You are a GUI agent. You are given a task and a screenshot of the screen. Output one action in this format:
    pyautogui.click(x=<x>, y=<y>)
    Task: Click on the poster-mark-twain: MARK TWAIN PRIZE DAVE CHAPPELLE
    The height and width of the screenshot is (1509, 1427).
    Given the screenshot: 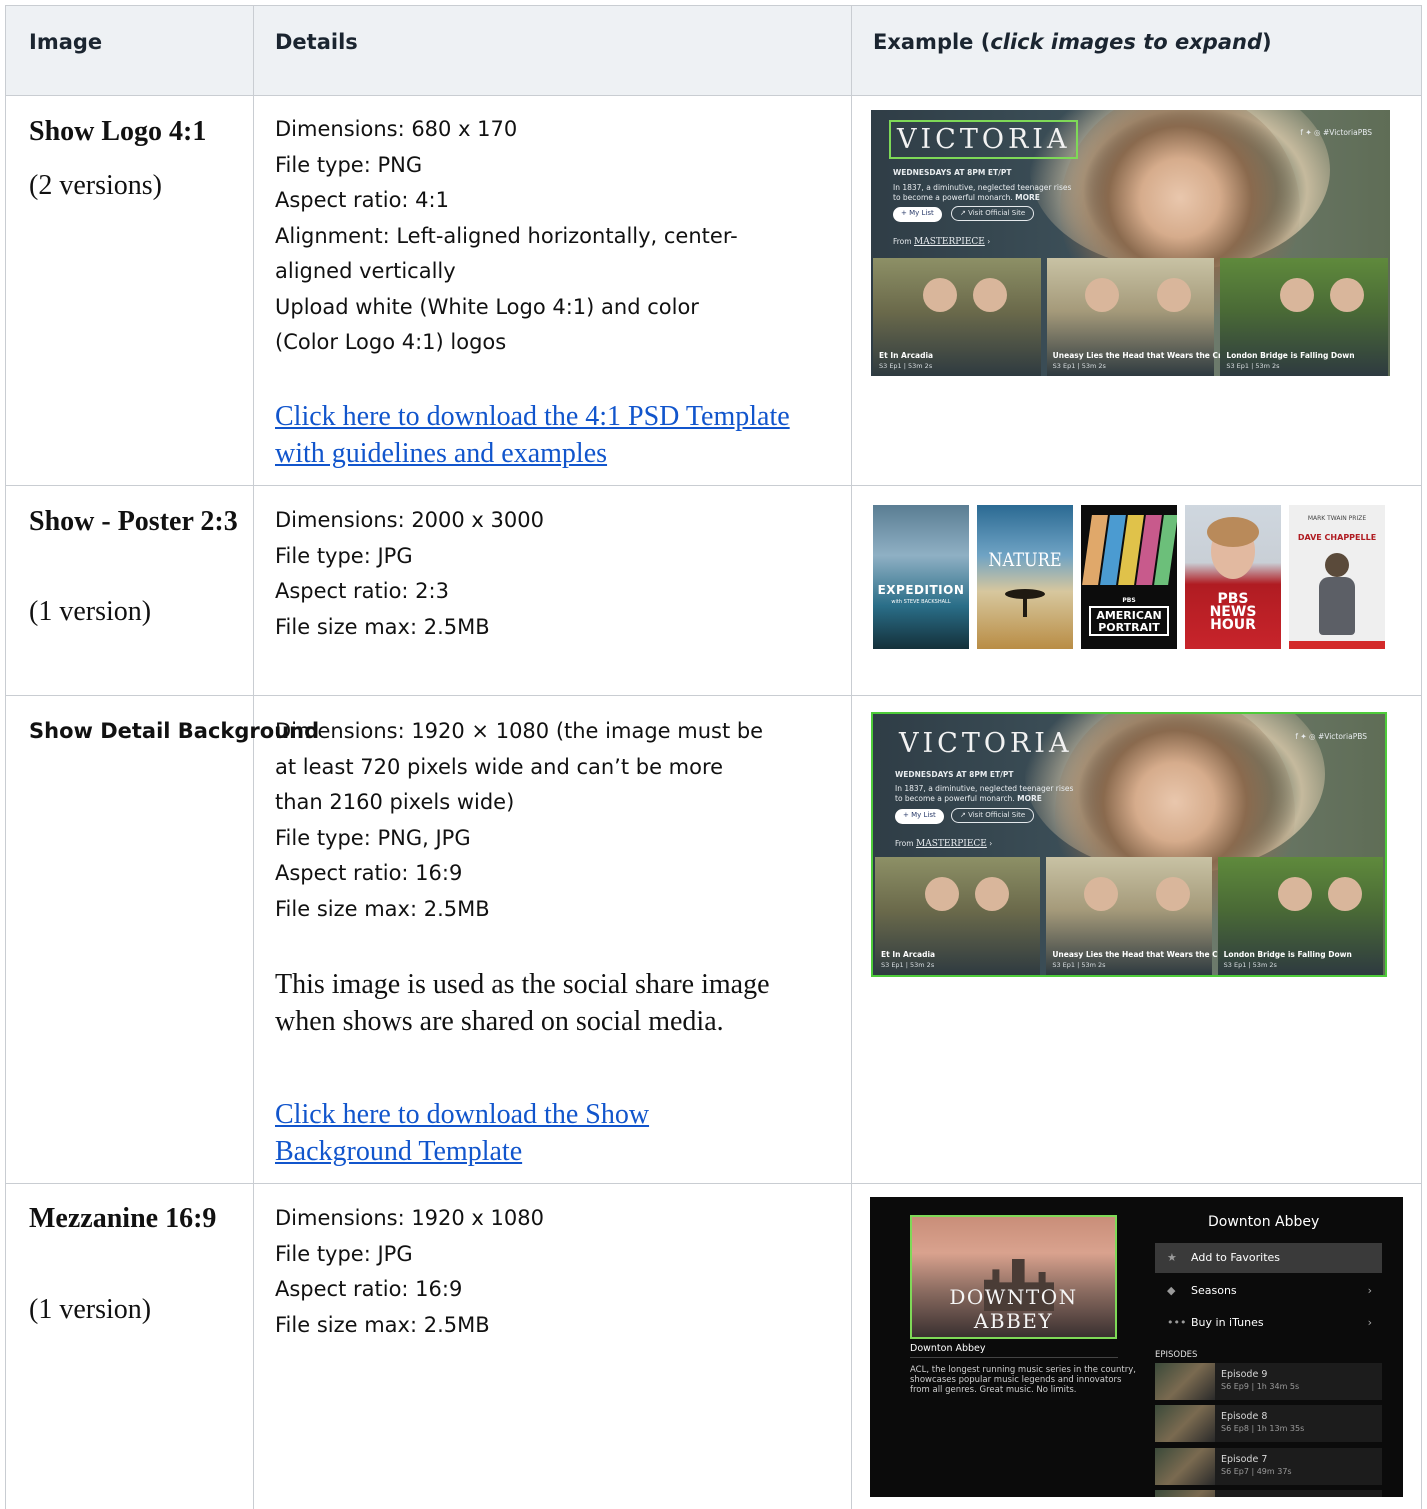 What is the action you would take?
    pyautogui.click(x=1337, y=577)
    